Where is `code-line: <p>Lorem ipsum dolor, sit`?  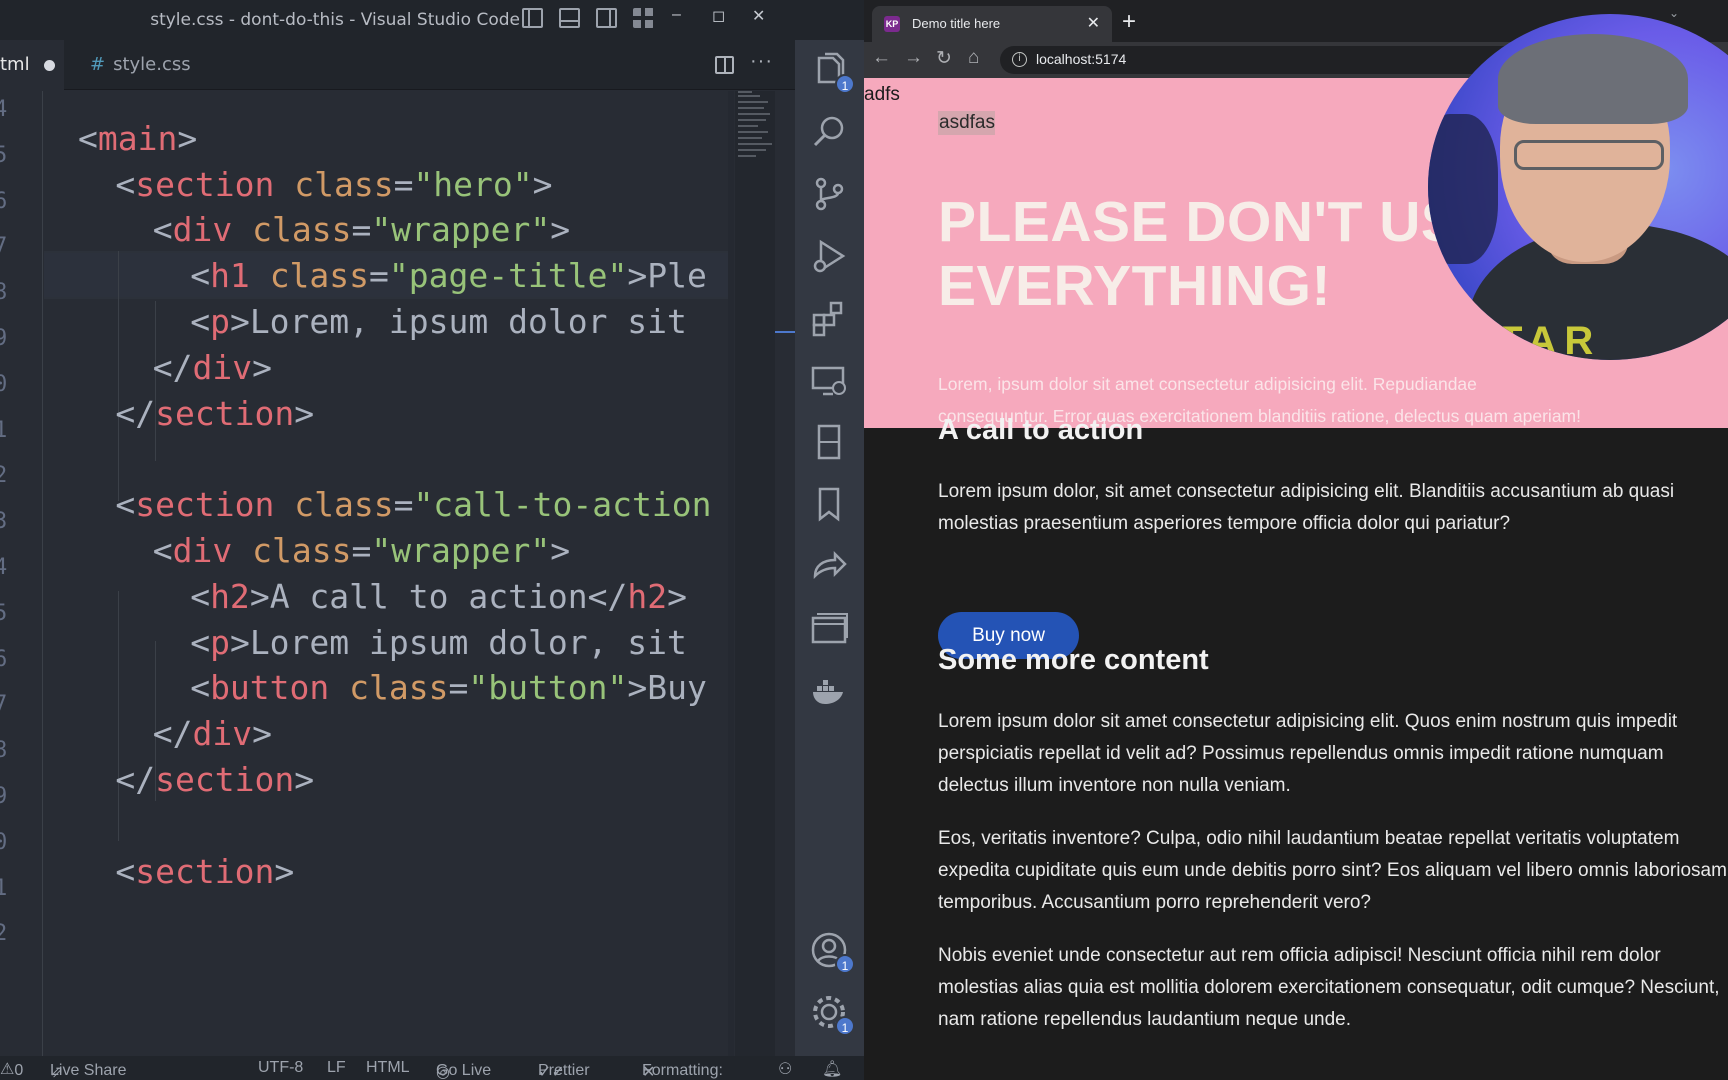
code-line: <p>Lorem ipsum dolor, sit is located at coordinates (438, 642).